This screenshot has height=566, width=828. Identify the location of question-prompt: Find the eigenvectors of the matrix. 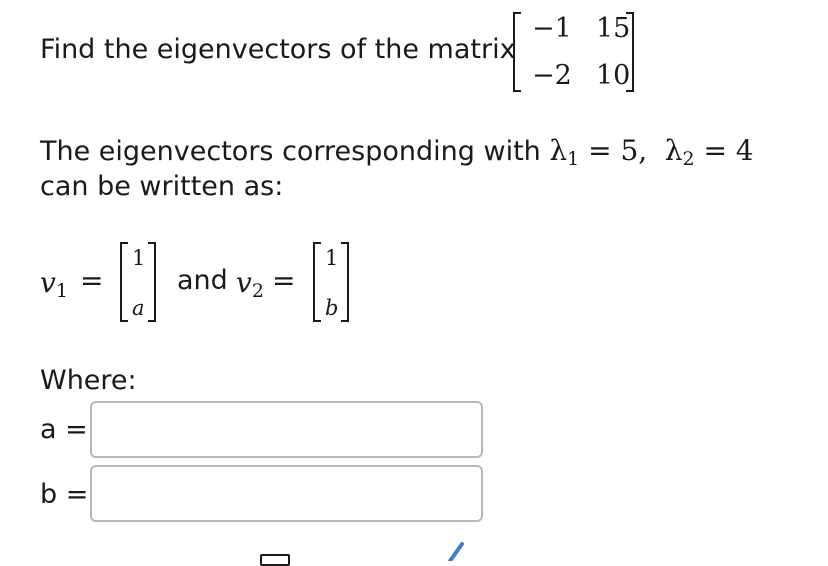
(278, 49).